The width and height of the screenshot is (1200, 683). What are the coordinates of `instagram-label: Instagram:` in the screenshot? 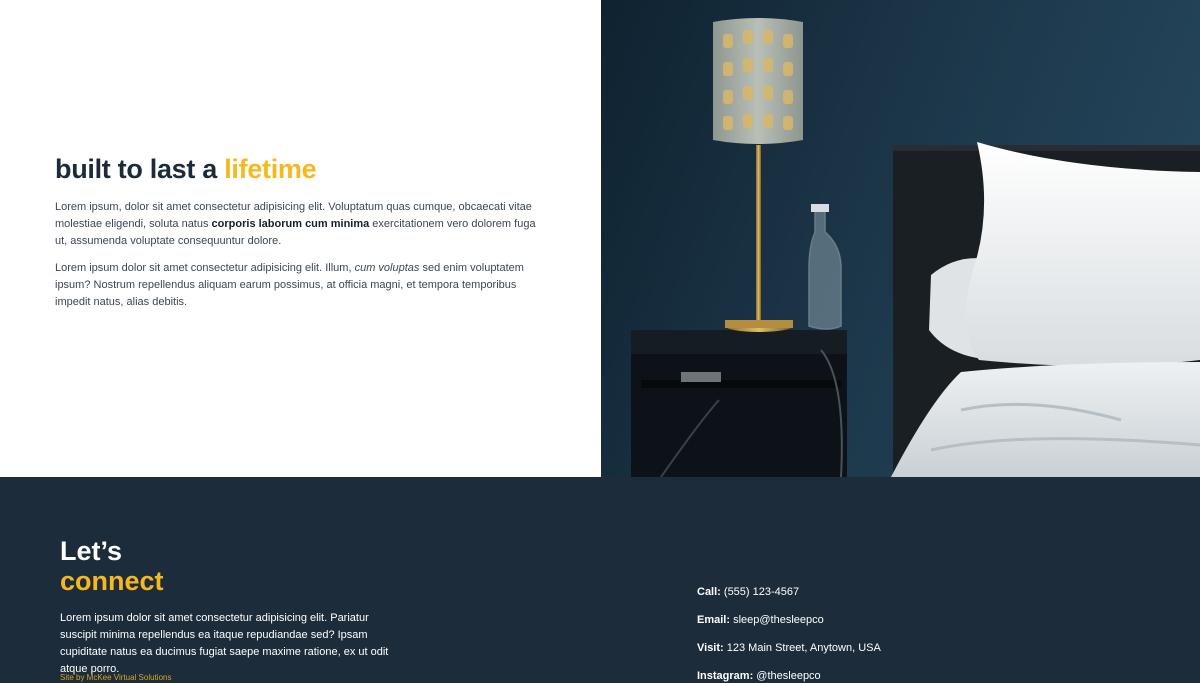 It's located at (725, 676).